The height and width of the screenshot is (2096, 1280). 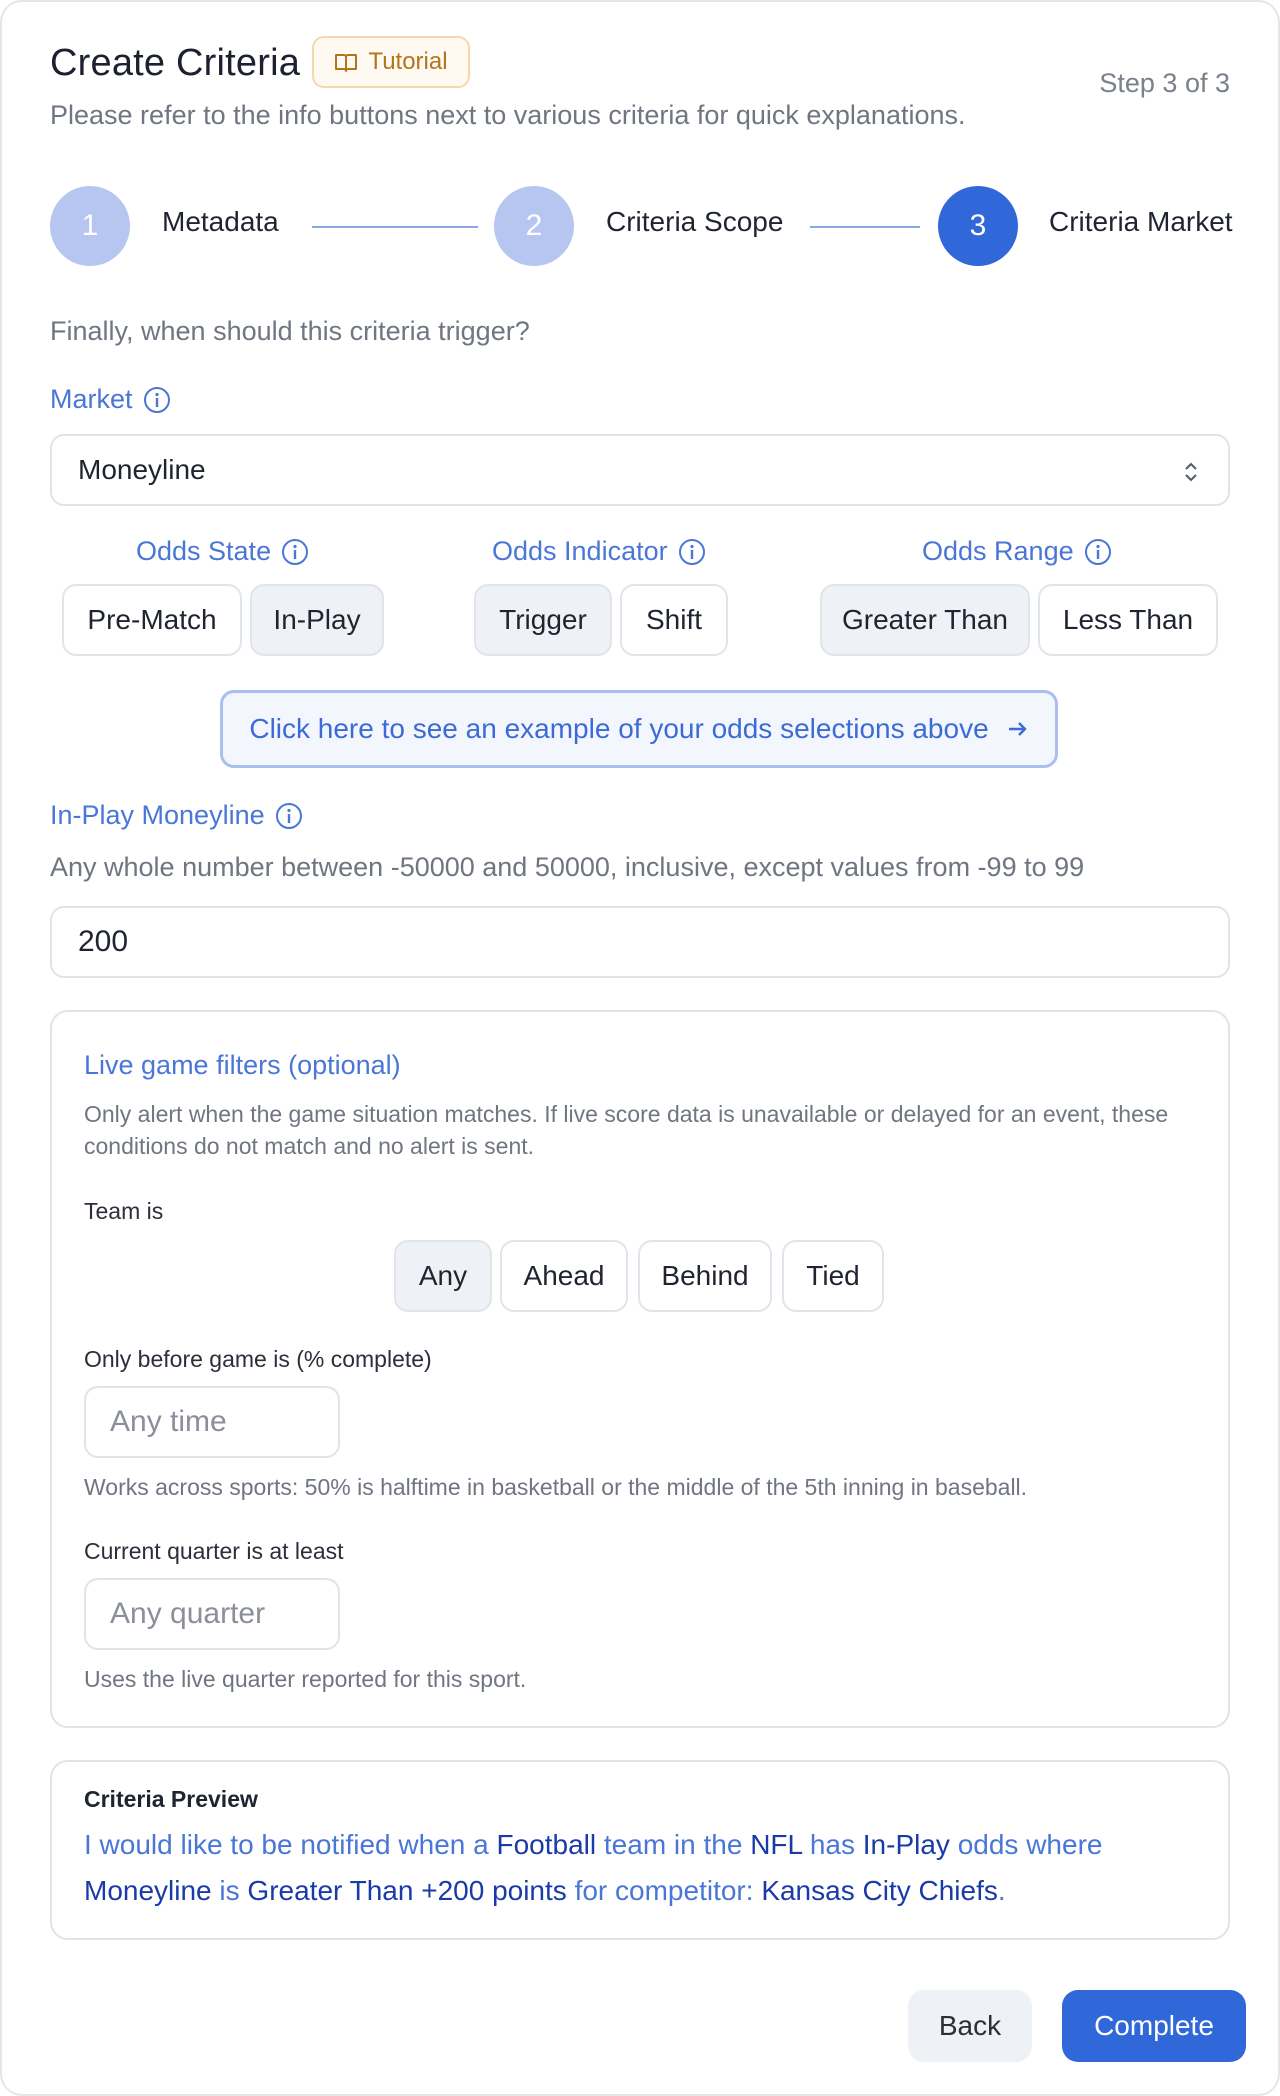 I want to click on book-icon, so click(x=346, y=63).